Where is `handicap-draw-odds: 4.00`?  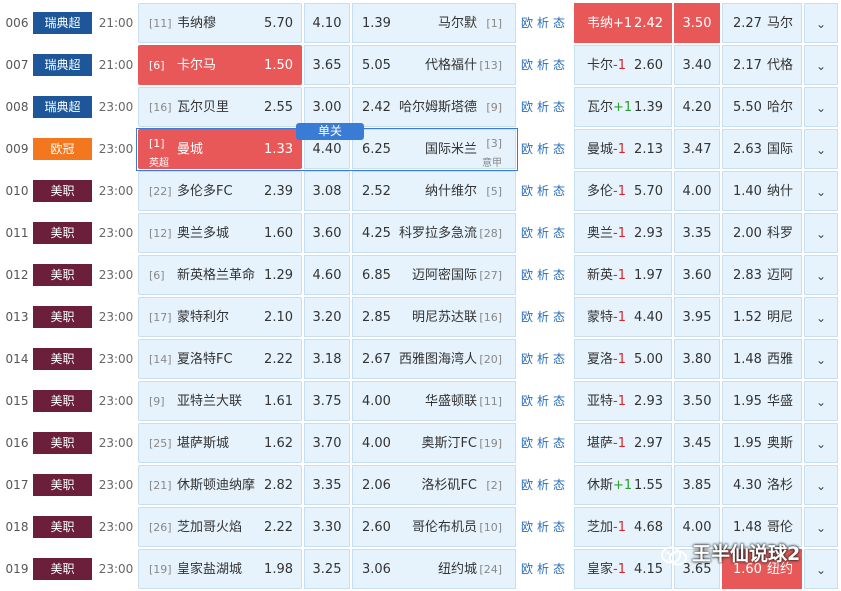
handicap-draw-odds: 4.00 is located at coordinates (697, 191).